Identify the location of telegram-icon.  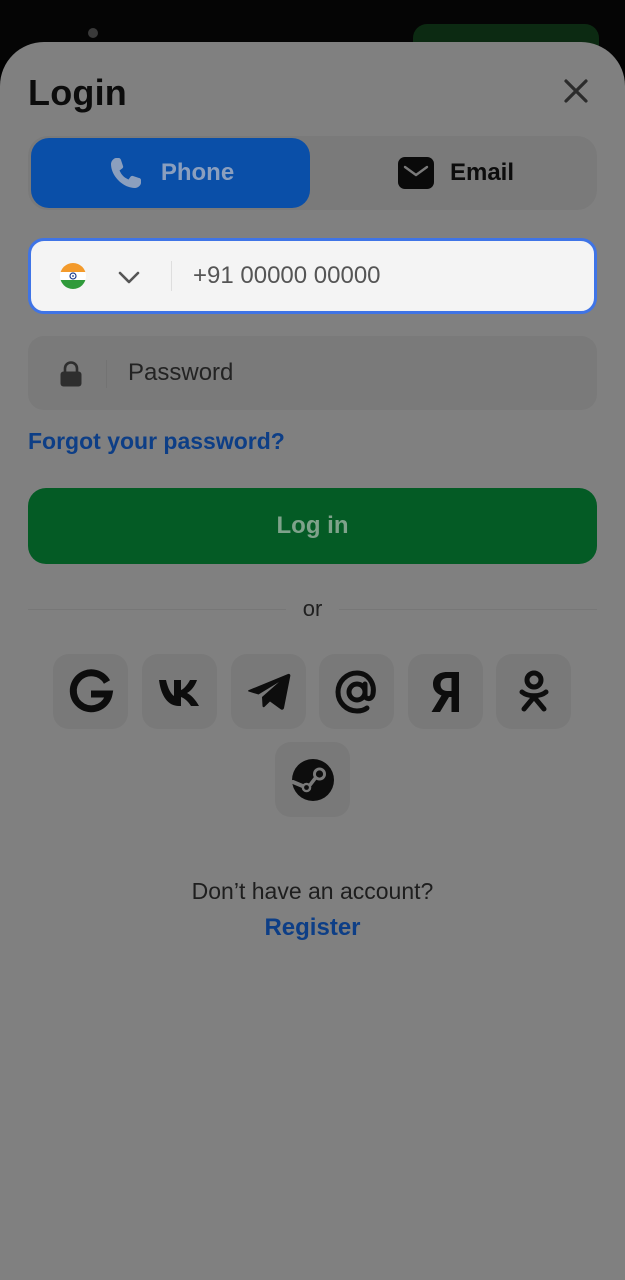
(268, 691).